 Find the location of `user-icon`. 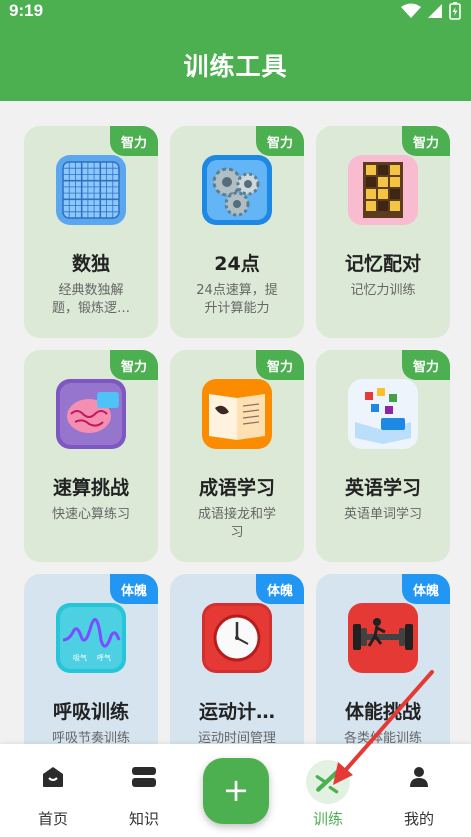

user-icon is located at coordinates (419, 777).